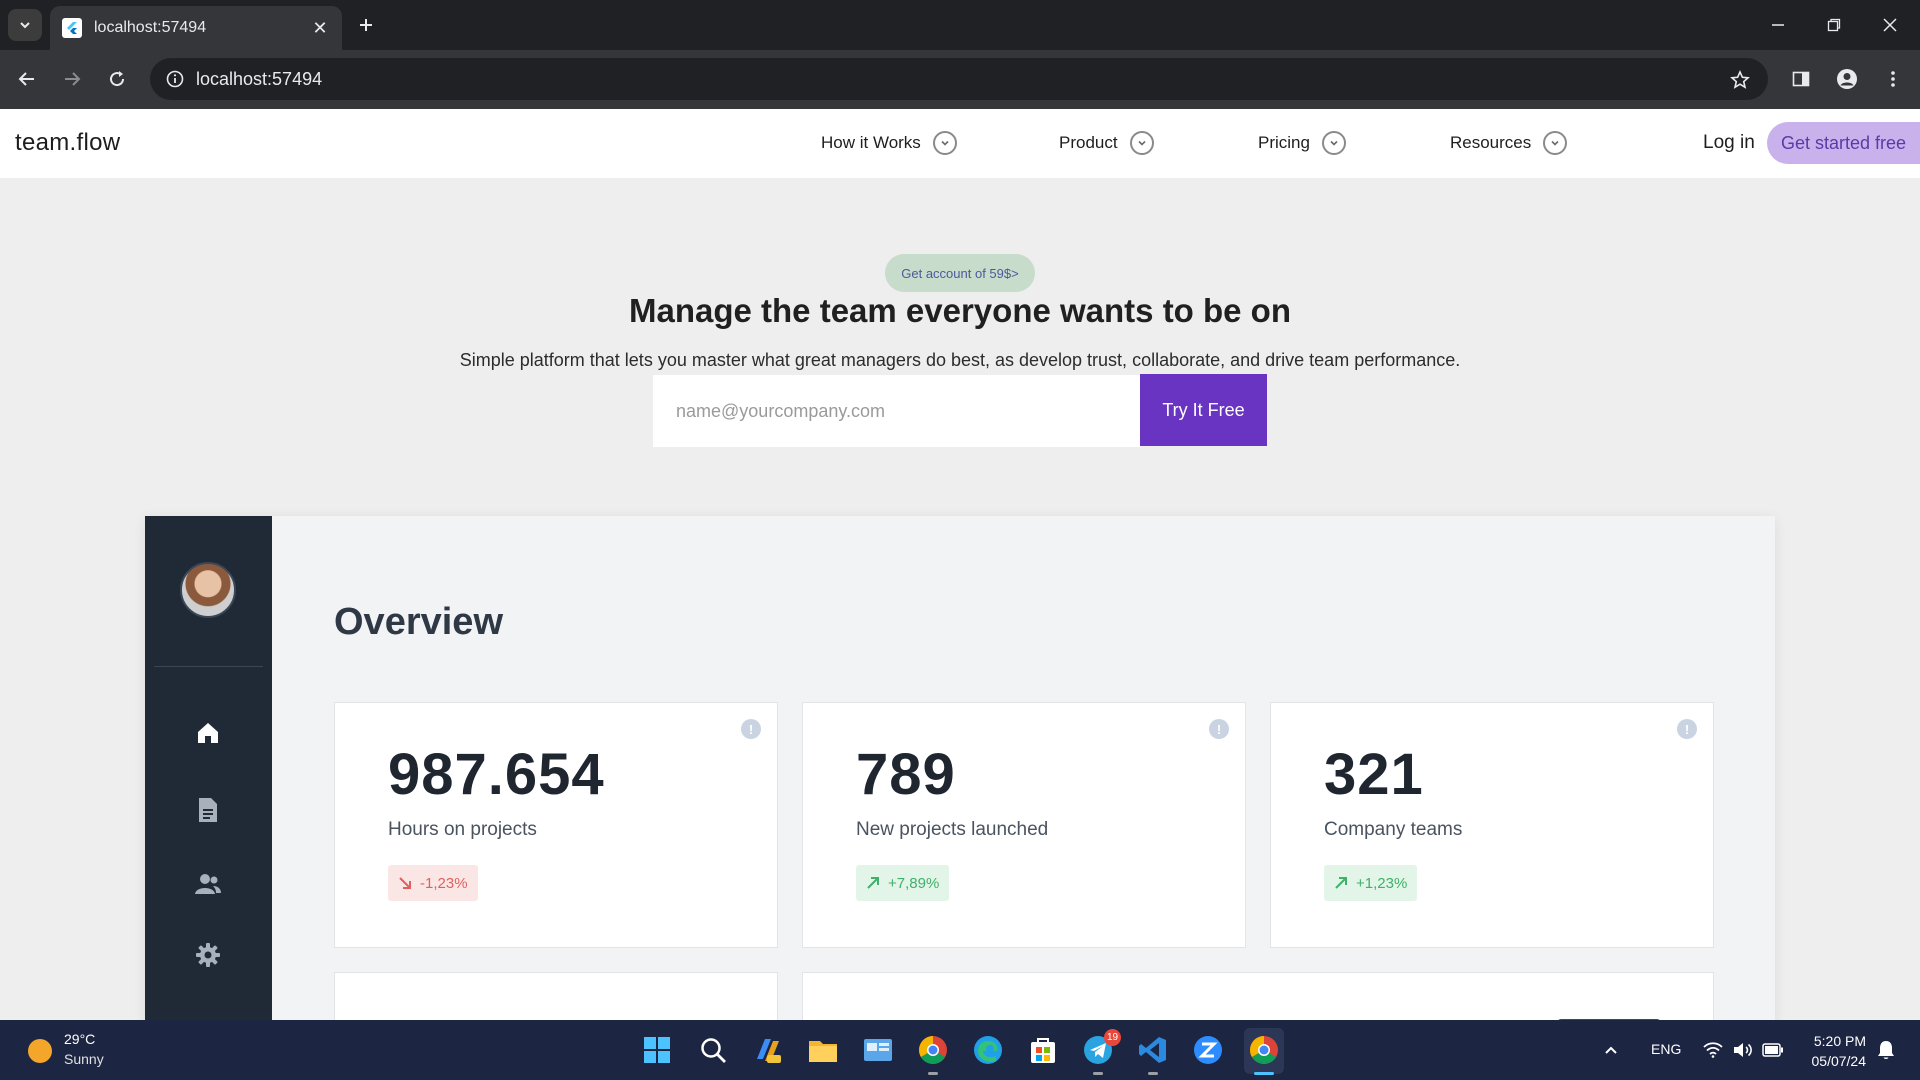  What do you see at coordinates (208, 733) in the screenshot?
I see `home-icon` at bounding box center [208, 733].